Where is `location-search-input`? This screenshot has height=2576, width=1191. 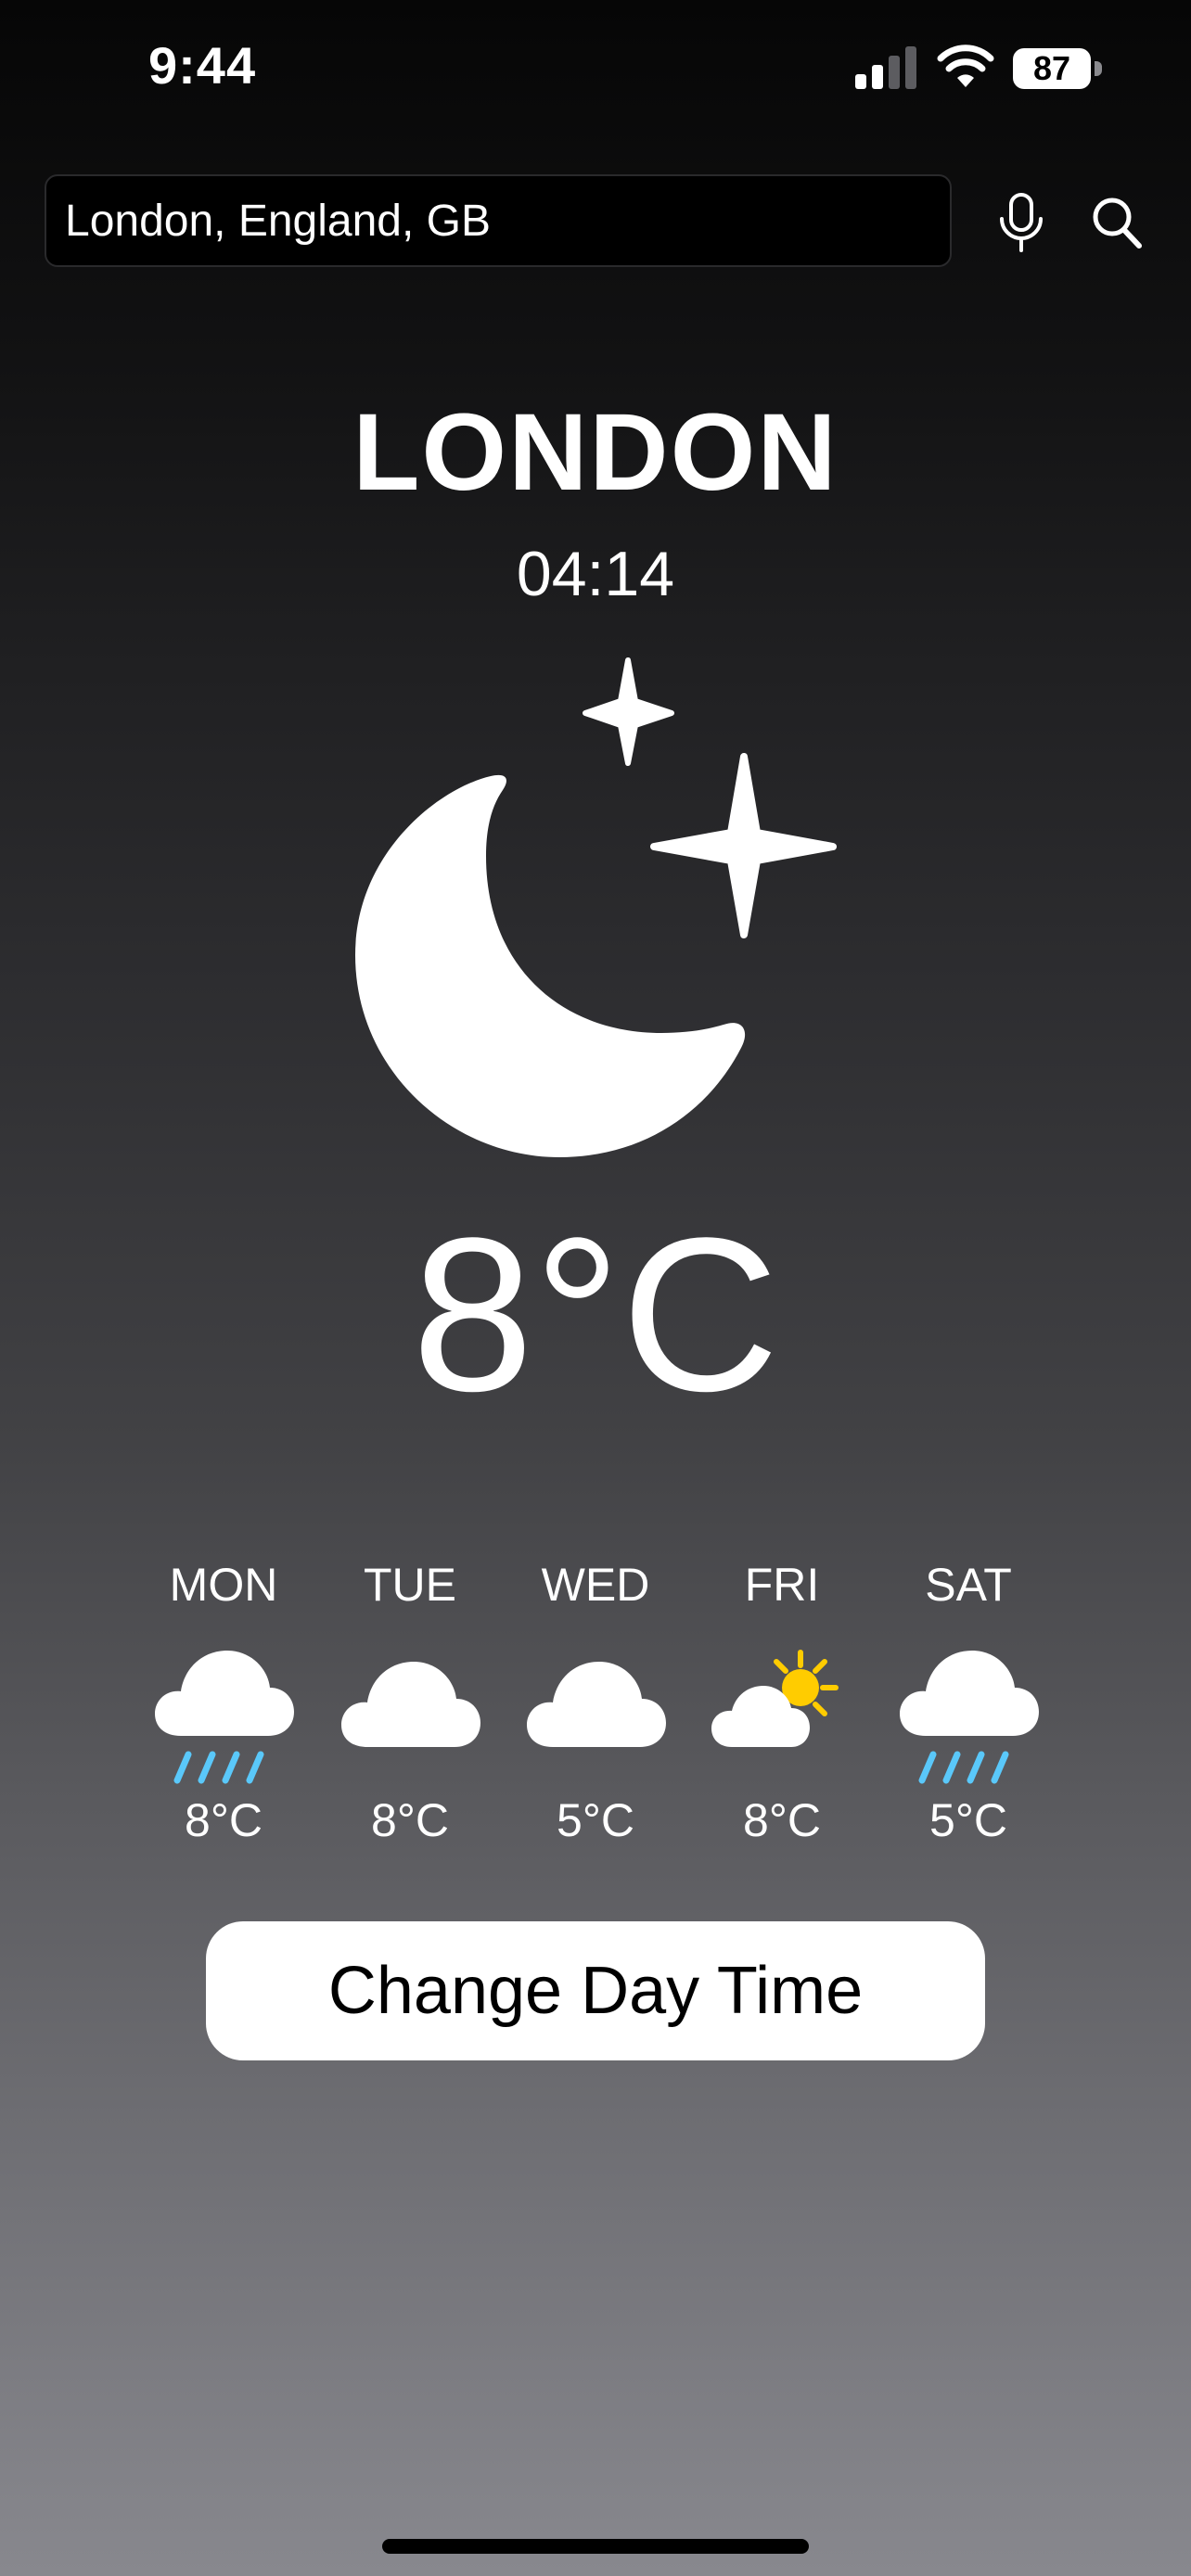
location-search-input is located at coordinates (499, 221).